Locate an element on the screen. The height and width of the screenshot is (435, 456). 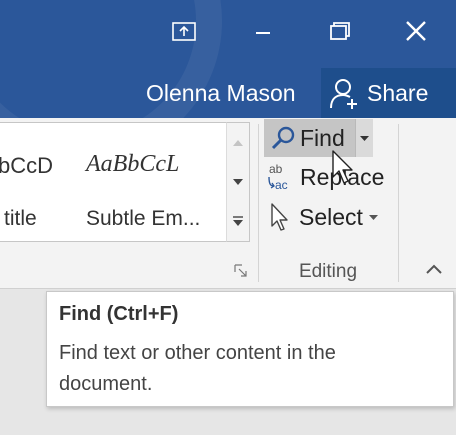
ribbon-display-options-button is located at coordinates (184, 32).